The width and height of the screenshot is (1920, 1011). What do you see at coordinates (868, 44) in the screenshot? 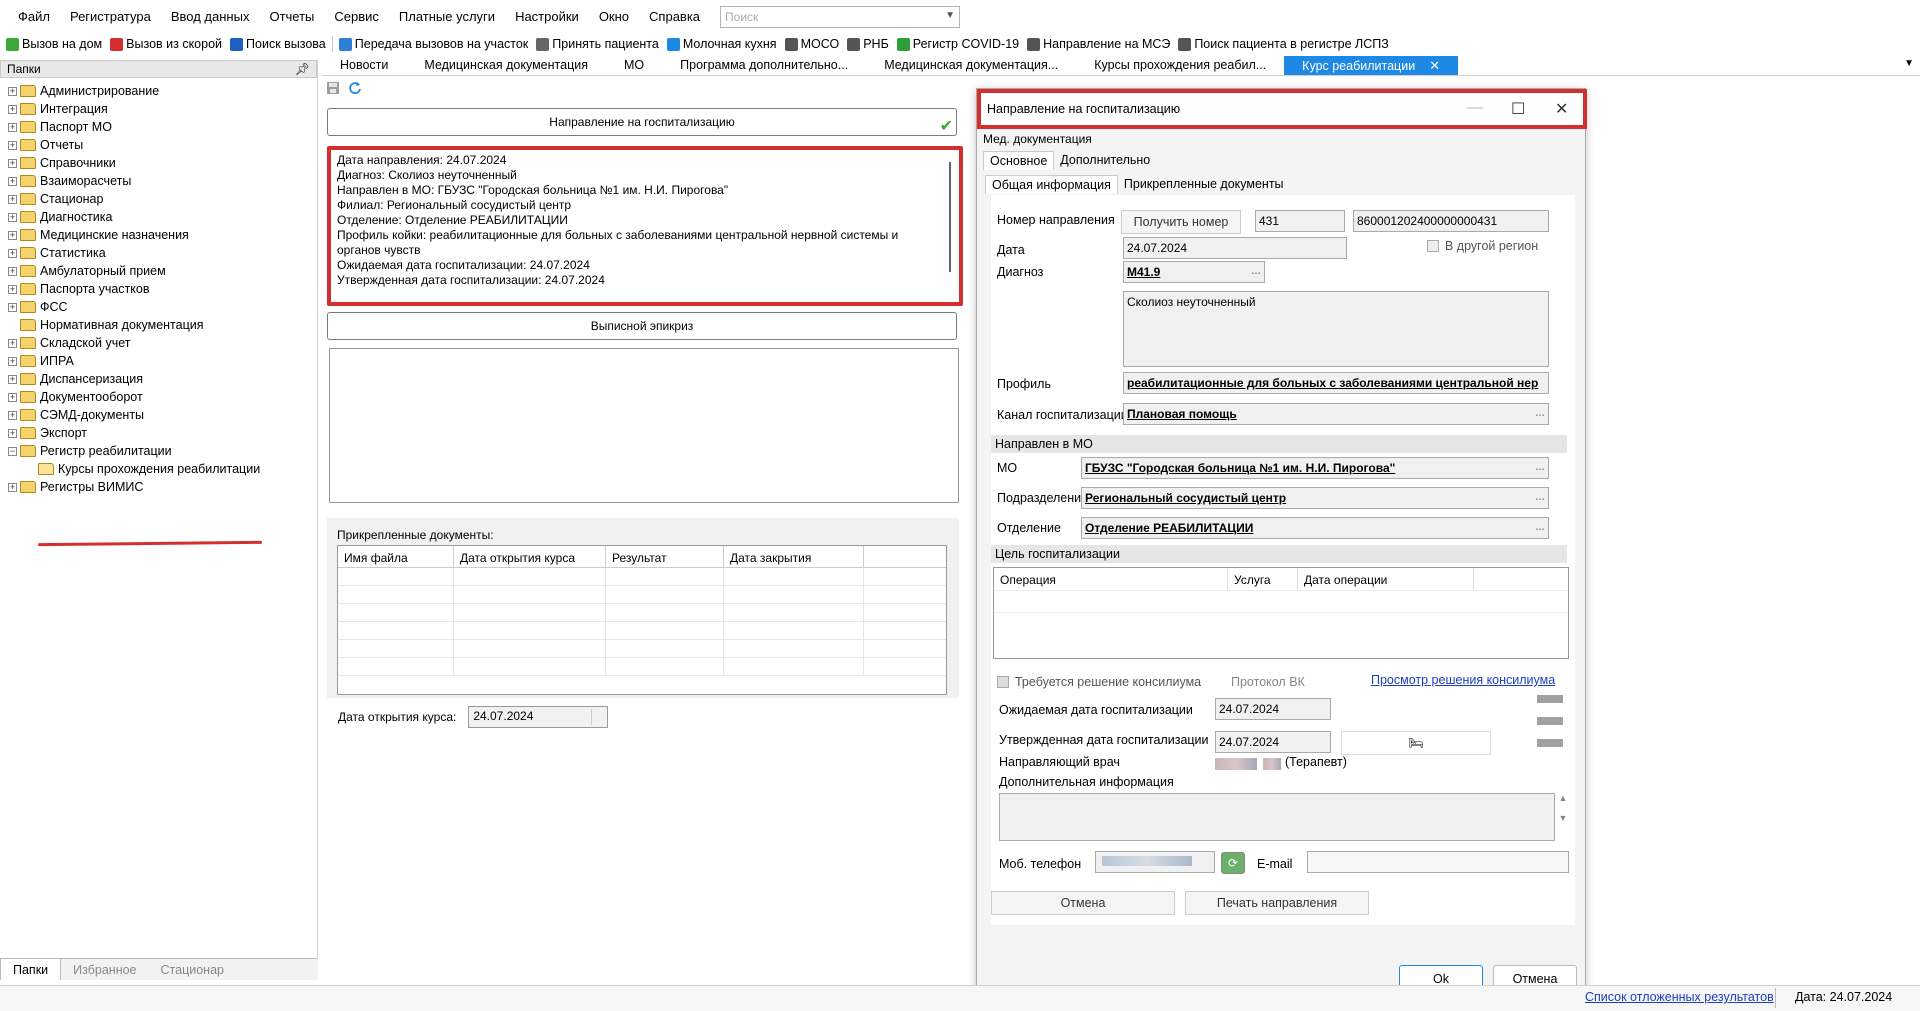
I see `toolbar-button: РНБ` at bounding box center [868, 44].